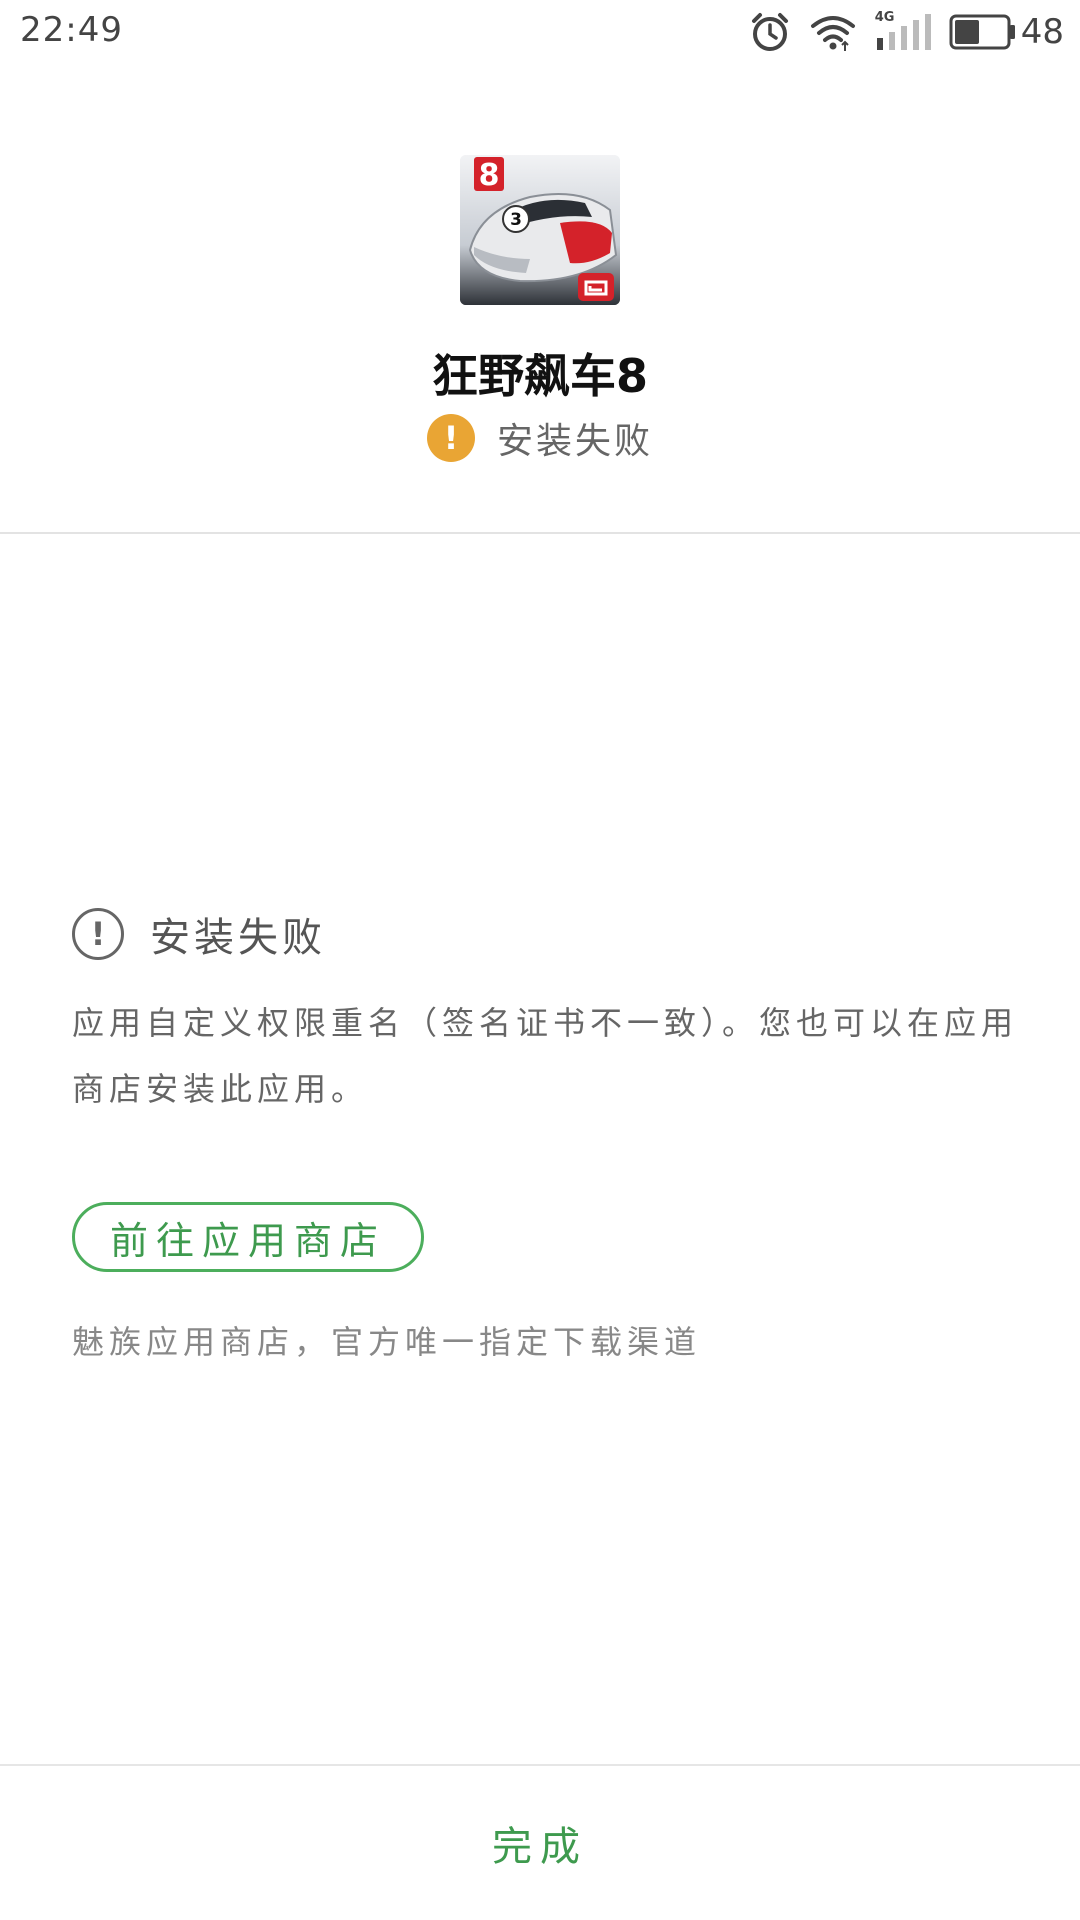 The image size is (1080, 1920). What do you see at coordinates (832, 33) in the screenshot?
I see `wifi-icon` at bounding box center [832, 33].